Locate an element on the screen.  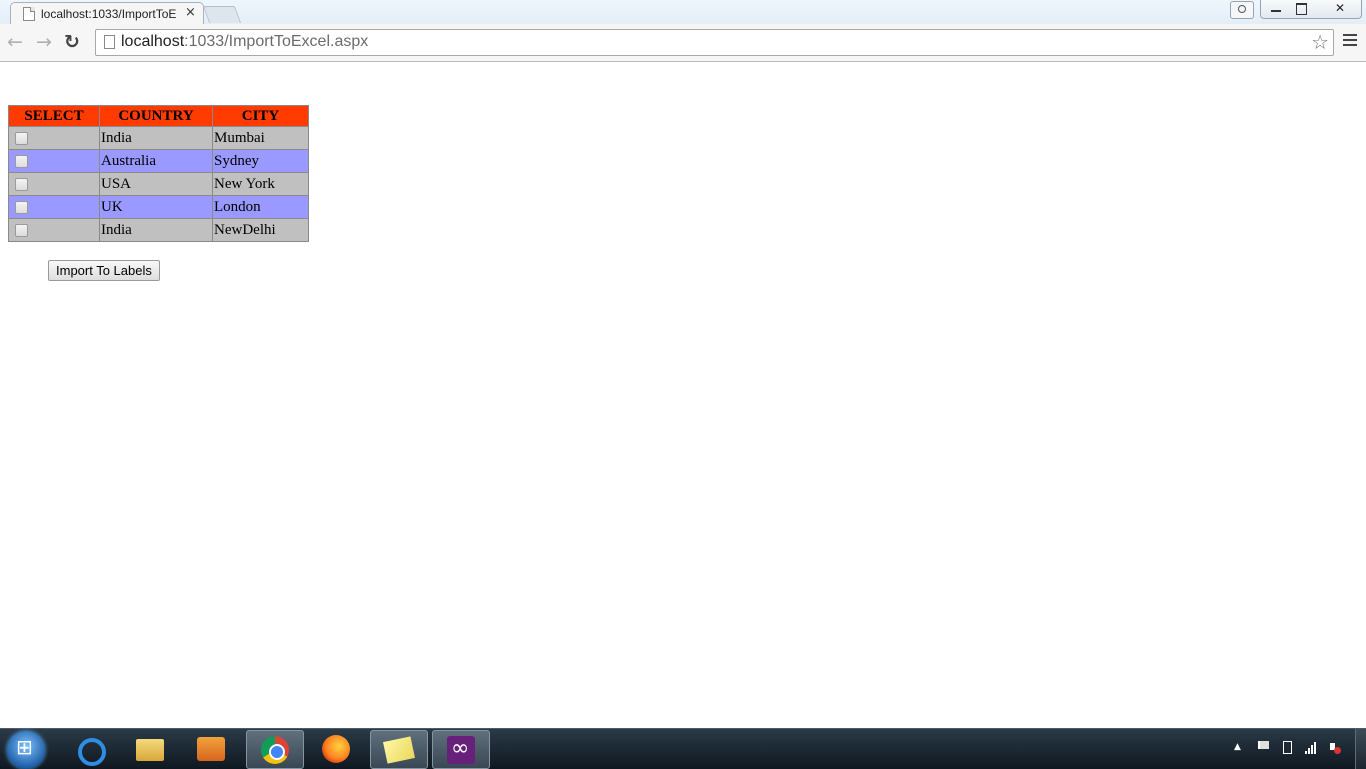
restore-button is located at coordinates (1302, 9).